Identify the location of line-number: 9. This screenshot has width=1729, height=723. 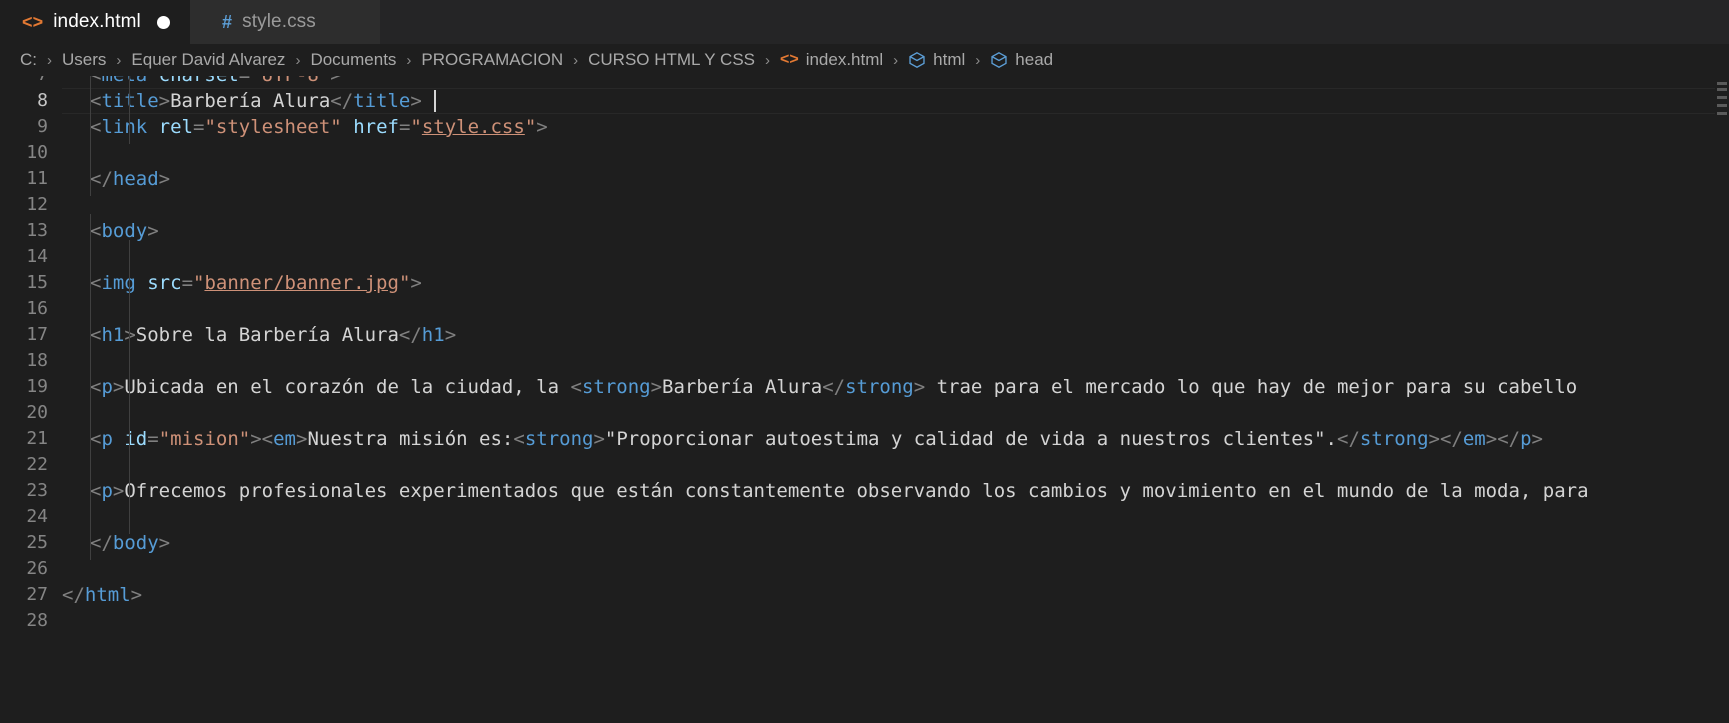
(42, 126).